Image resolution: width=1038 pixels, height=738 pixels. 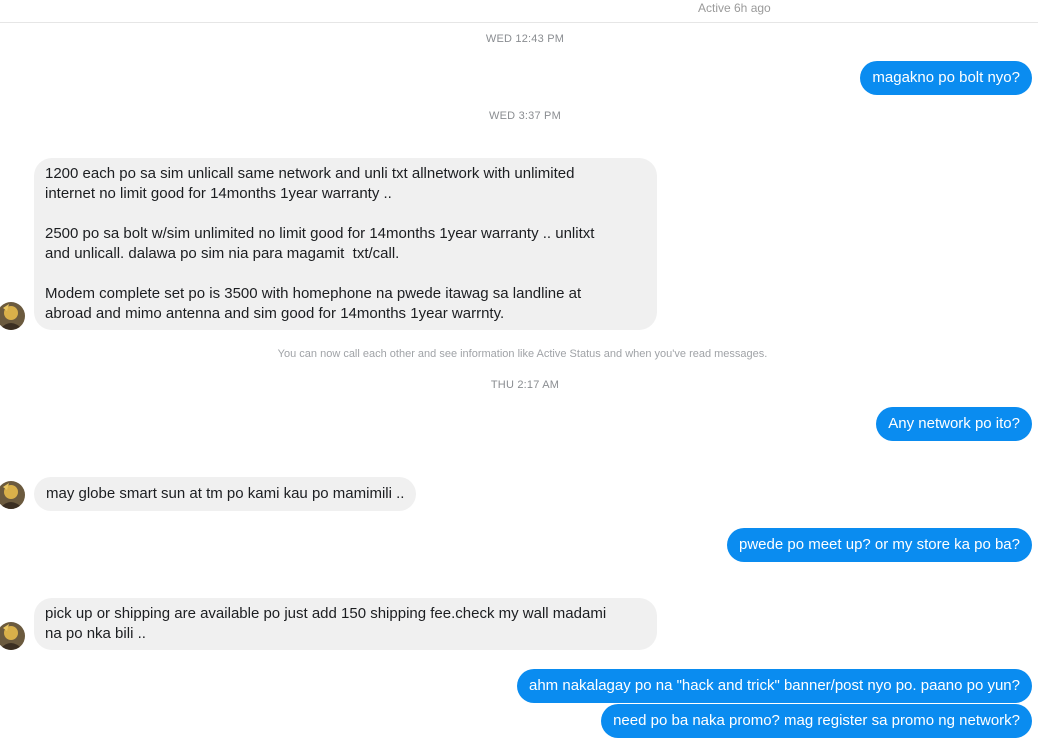 What do you see at coordinates (946, 78) in the screenshot?
I see `outgoing-message: magakno po bolt nyo?` at bounding box center [946, 78].